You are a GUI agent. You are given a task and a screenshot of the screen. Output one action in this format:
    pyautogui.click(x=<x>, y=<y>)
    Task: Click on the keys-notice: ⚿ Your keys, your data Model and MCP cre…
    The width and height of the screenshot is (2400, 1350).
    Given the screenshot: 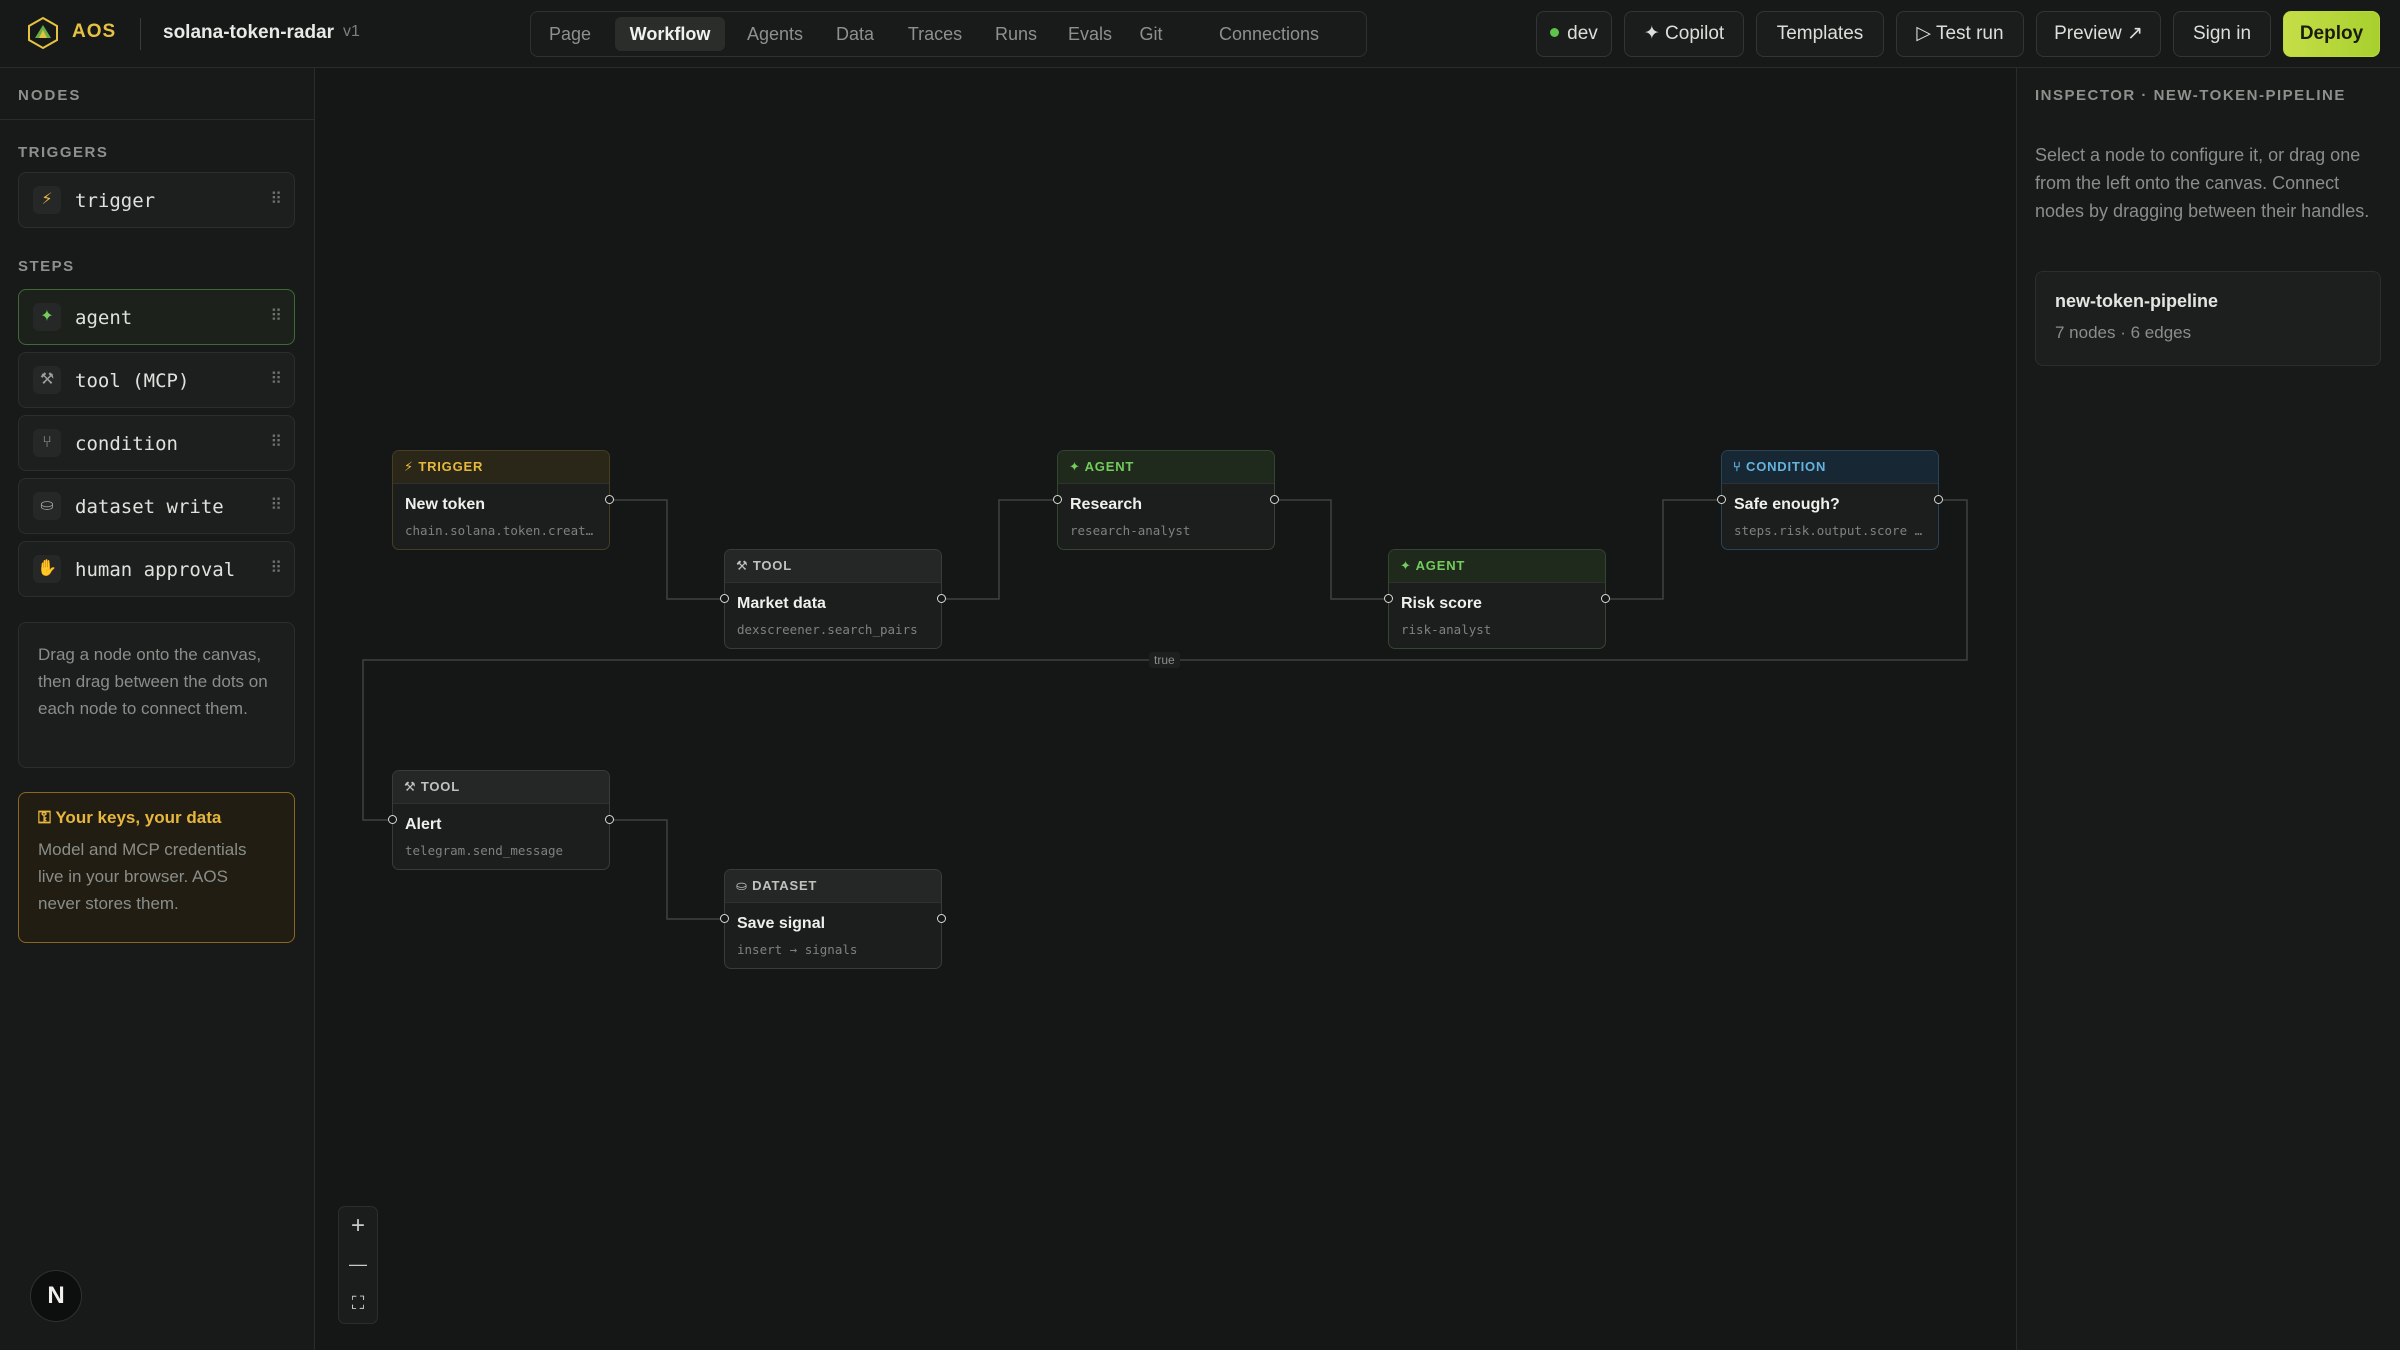 What is the action you would take?
    pyautogui.click(x=156, y=867)
    